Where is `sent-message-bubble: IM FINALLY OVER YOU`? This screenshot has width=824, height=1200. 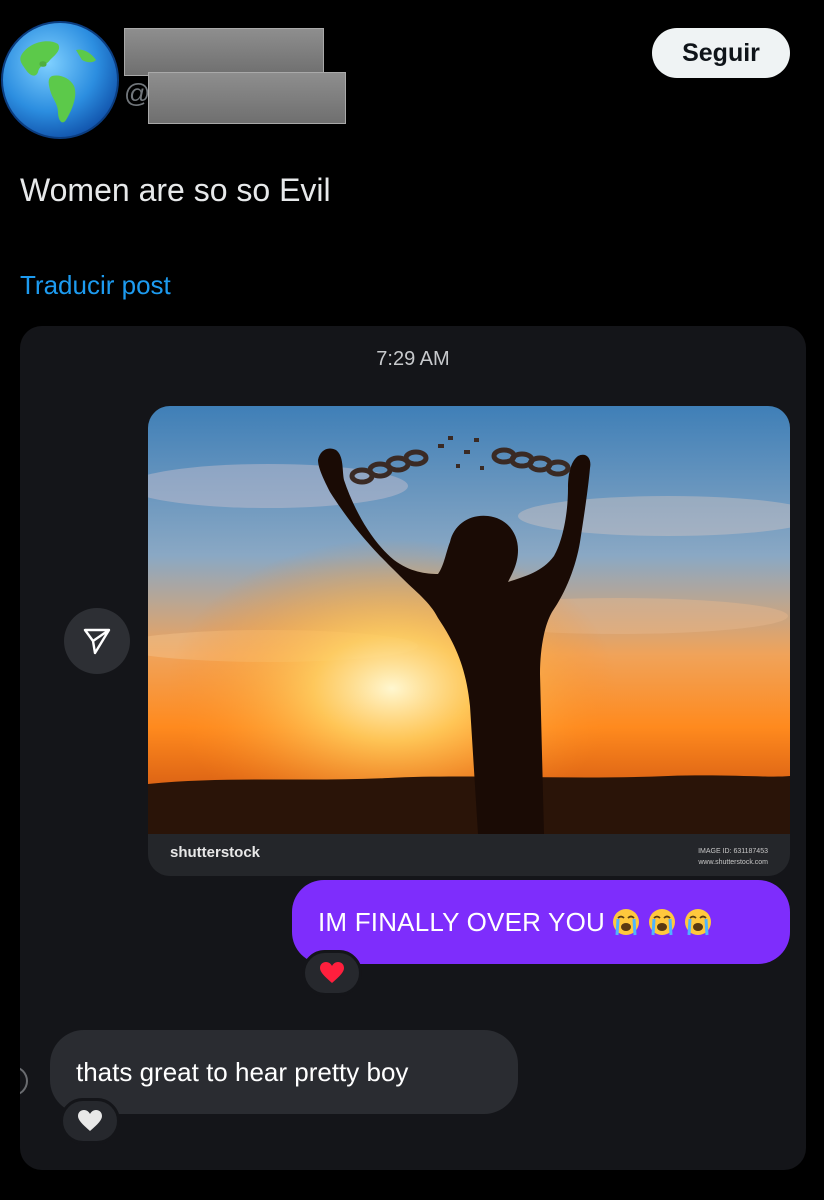 sent-message-bubble: IM FINALLY OVER YOU is located at coordinates (541, 922).